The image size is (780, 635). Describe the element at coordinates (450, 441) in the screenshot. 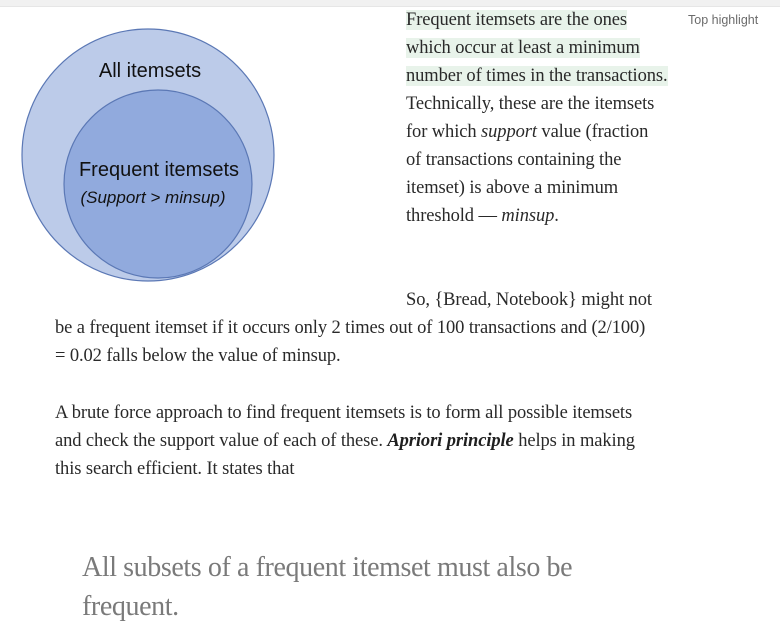

I see `apriori-principle-term: Apriori principle` at that location.